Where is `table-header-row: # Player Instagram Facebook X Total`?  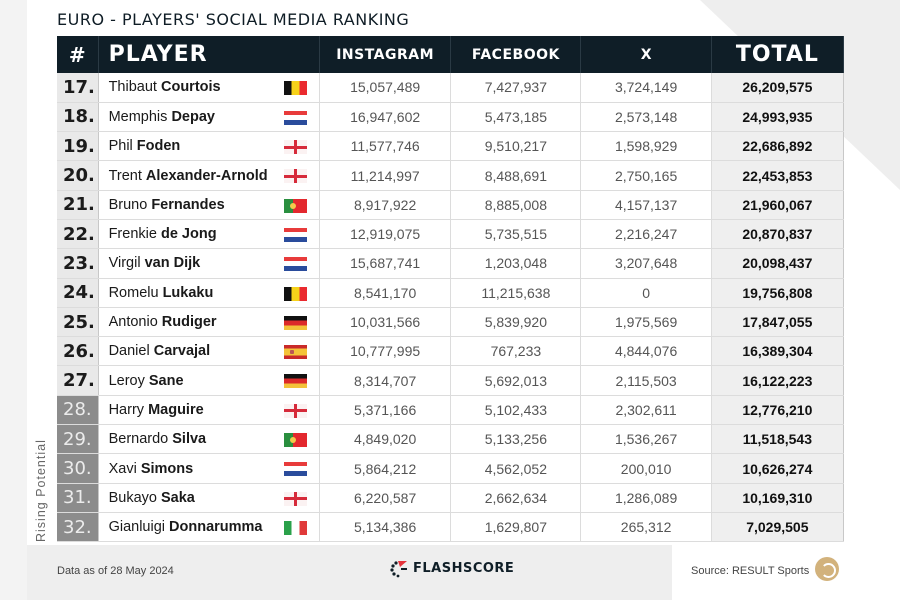 table-header-row: # Player Instagram Facebook X Total is located at coordinates (451, 54).